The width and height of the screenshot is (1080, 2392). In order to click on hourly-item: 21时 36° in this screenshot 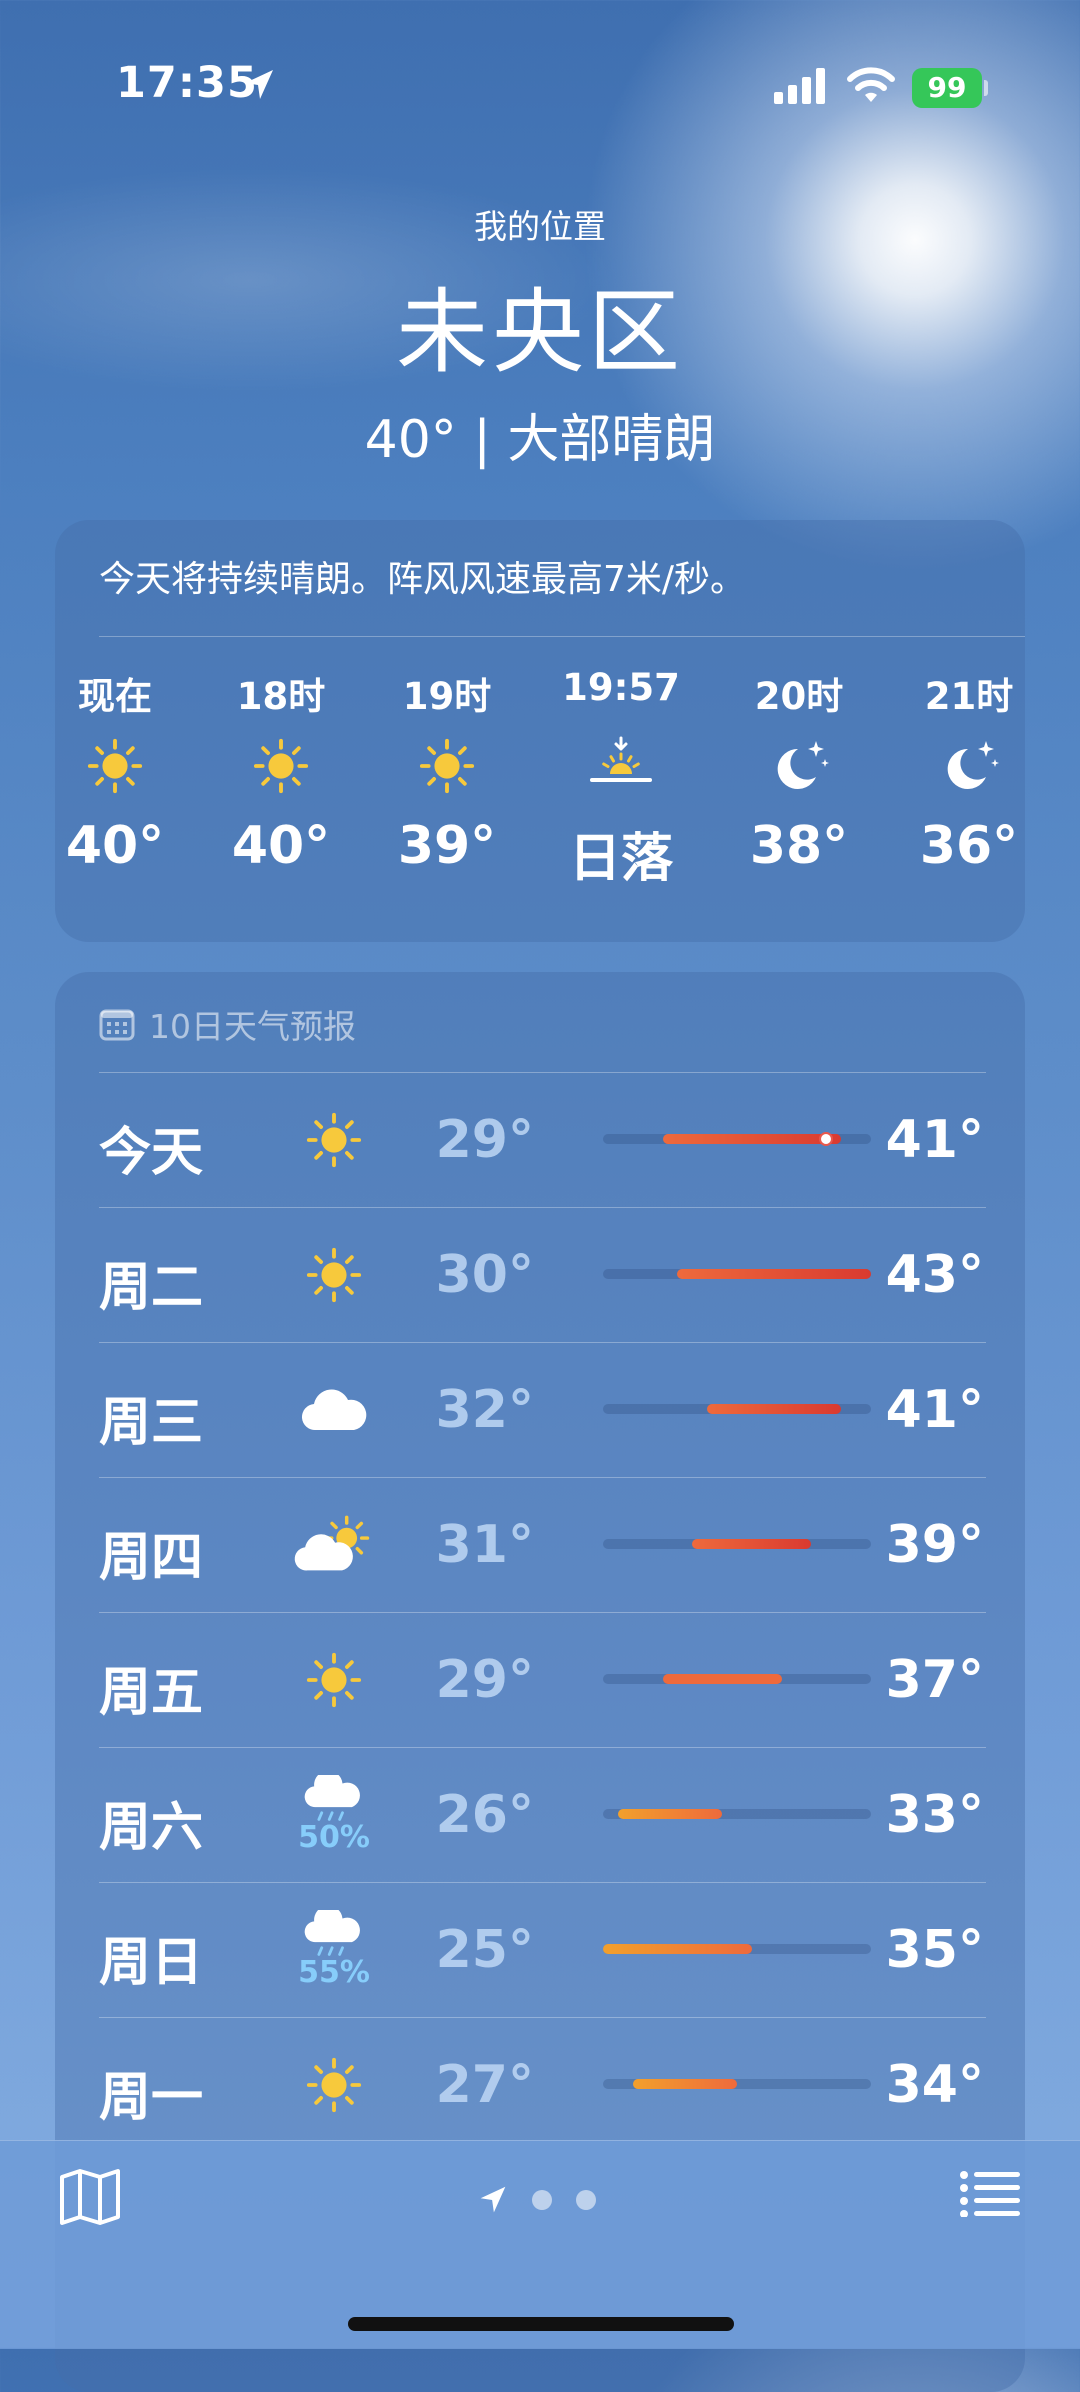, I will do `click(957, 771)`.